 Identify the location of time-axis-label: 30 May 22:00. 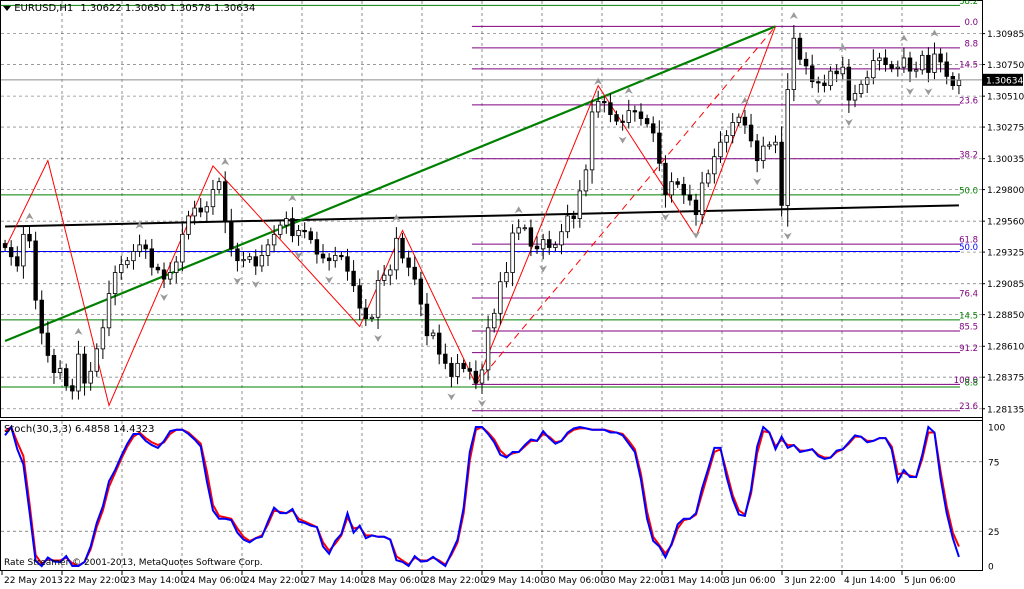
(635, 581).